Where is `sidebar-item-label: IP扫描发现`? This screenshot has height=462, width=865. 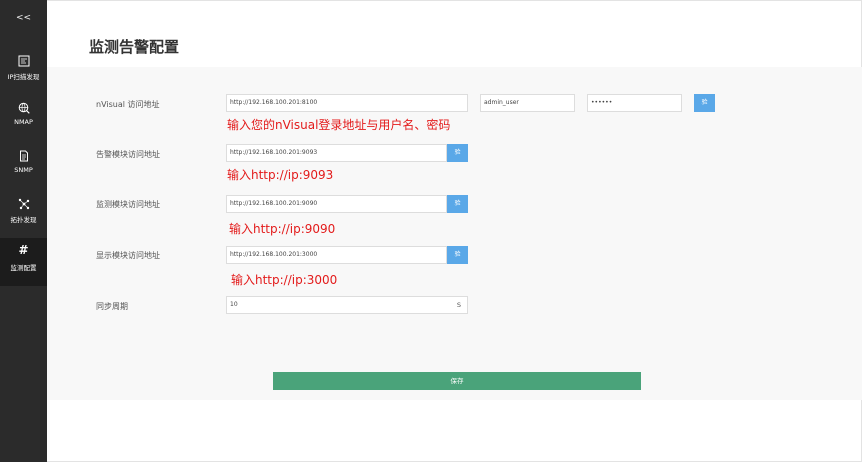 sidebar-item-label: IP扫描发现 is located at coordinates (23, 77).